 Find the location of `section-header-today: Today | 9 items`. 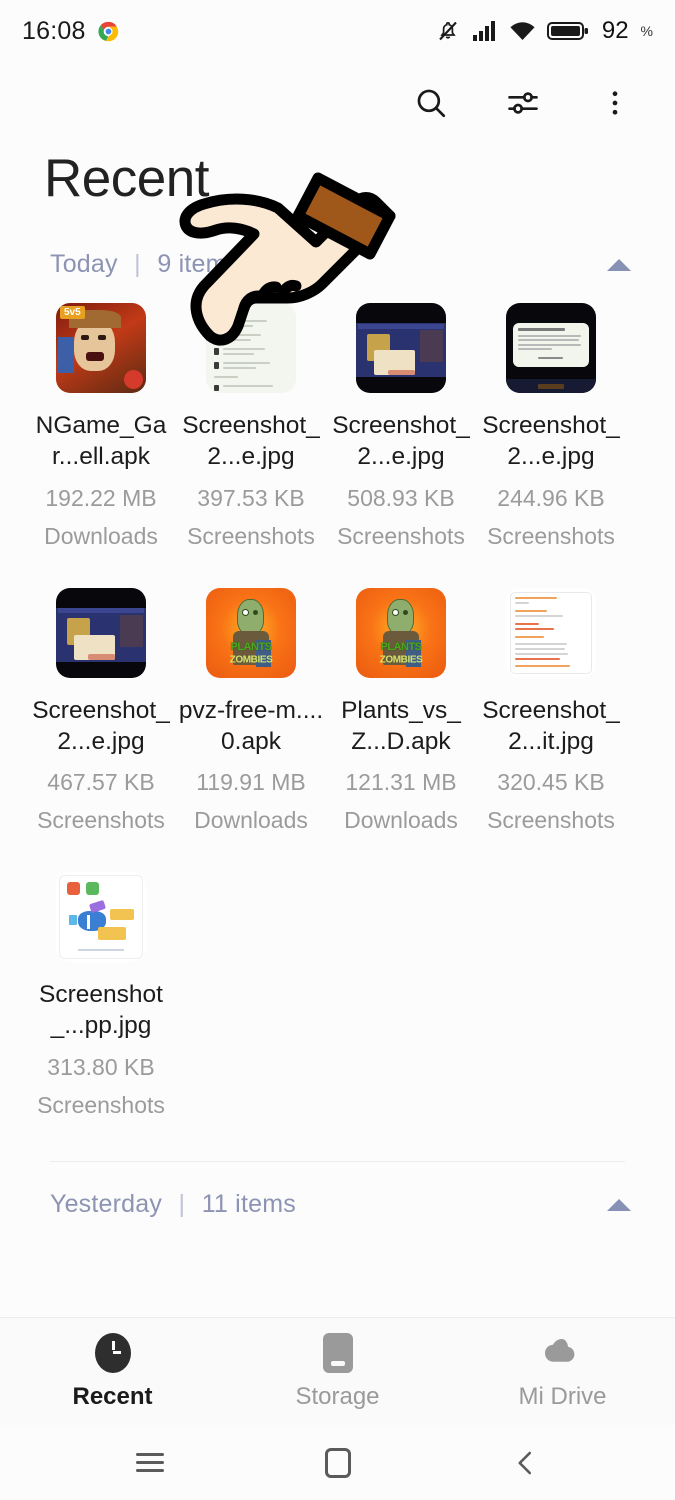

section-header-today: Today | 9 items is located at coordinates (337, 262).